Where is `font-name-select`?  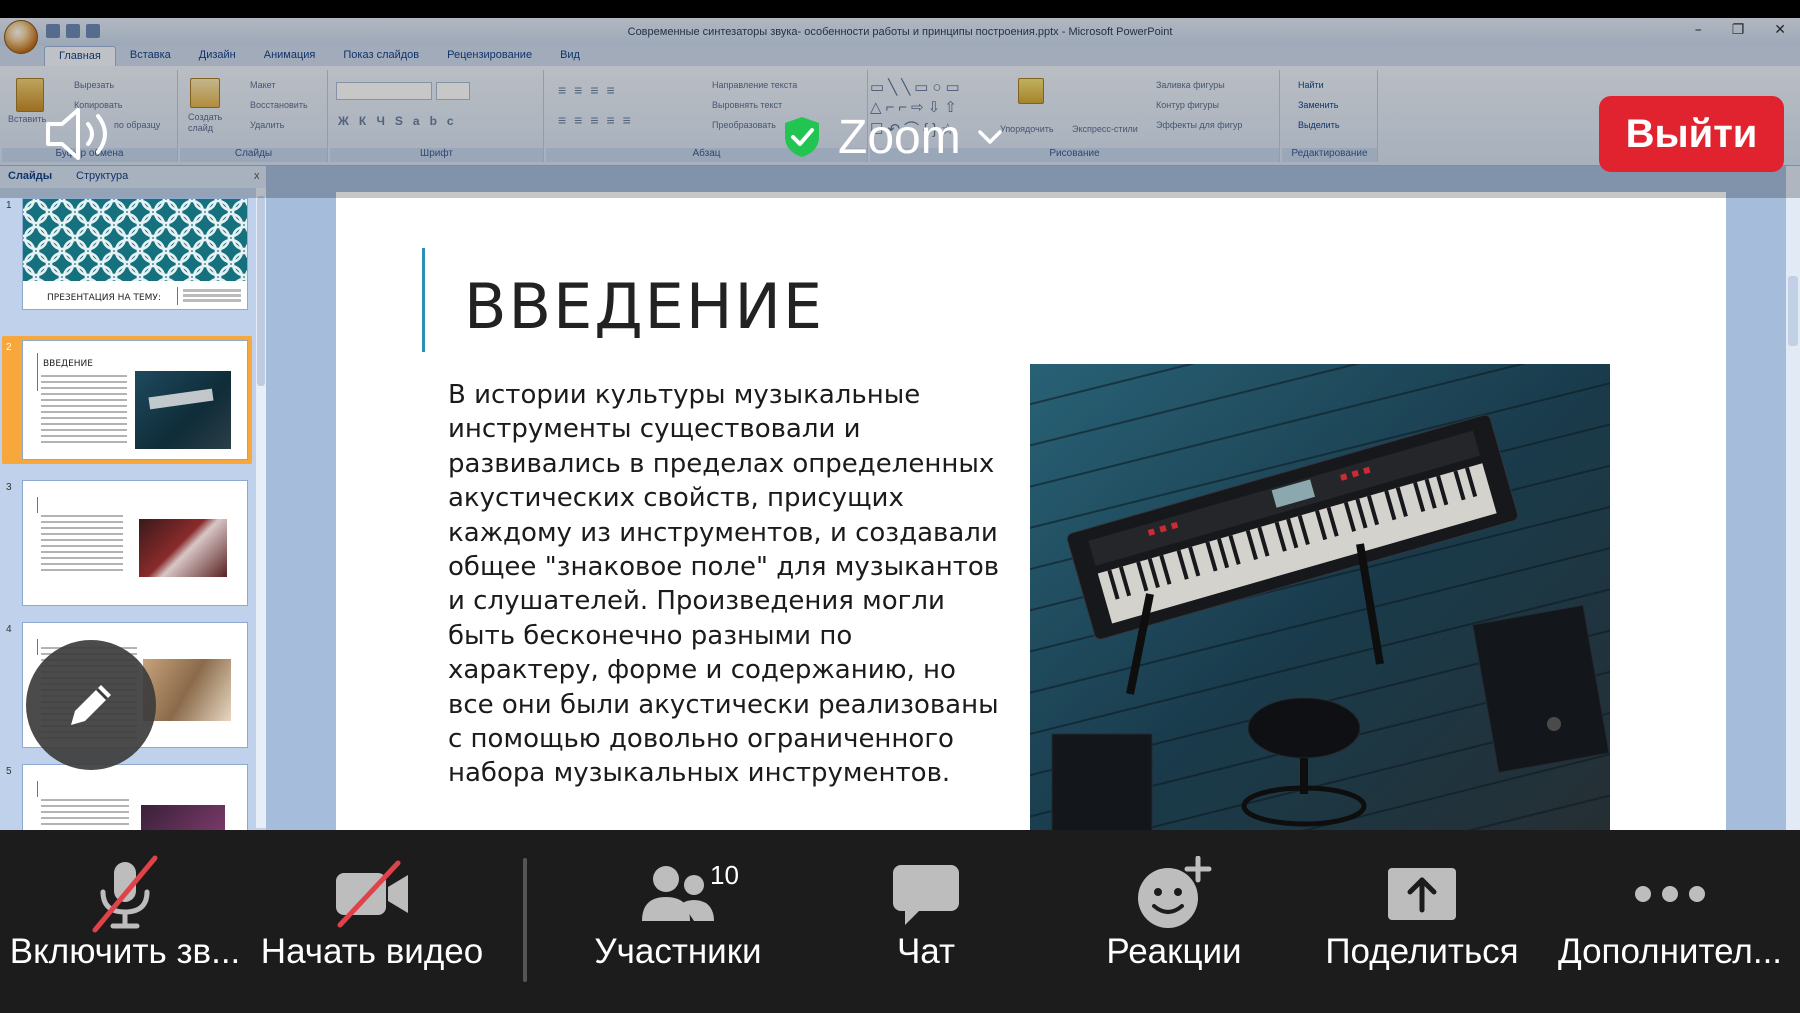
font-name-select is located at coordinates (384, 91).